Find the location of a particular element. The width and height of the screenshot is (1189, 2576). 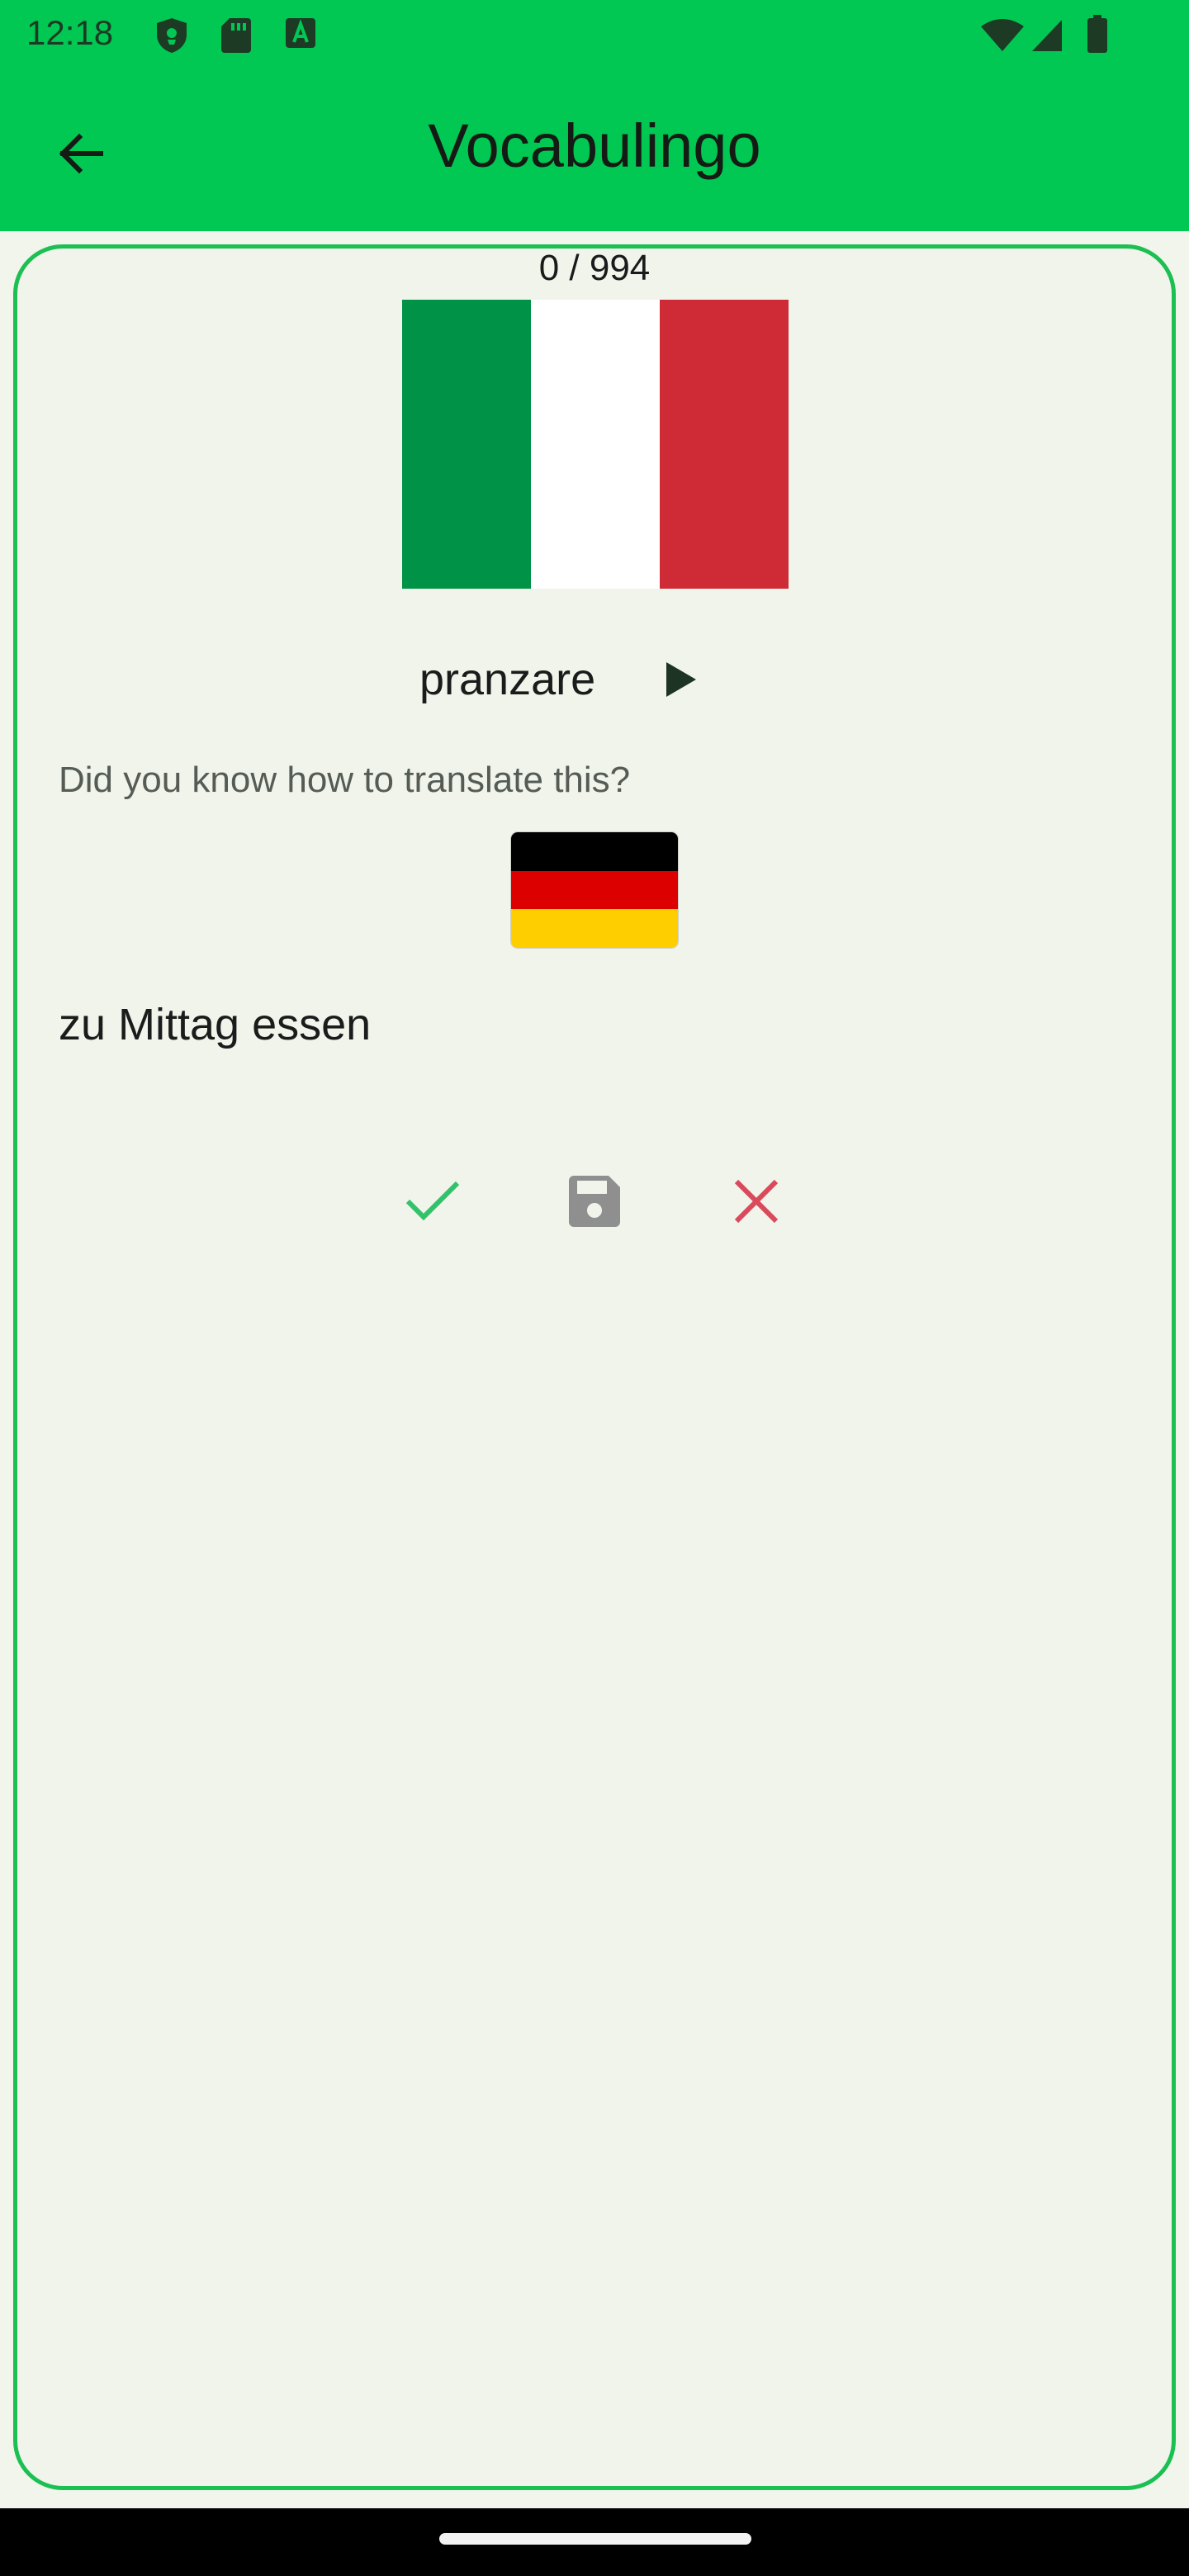

question-prompt: Did you know how to translate this? is located at coordinates (345, 780).